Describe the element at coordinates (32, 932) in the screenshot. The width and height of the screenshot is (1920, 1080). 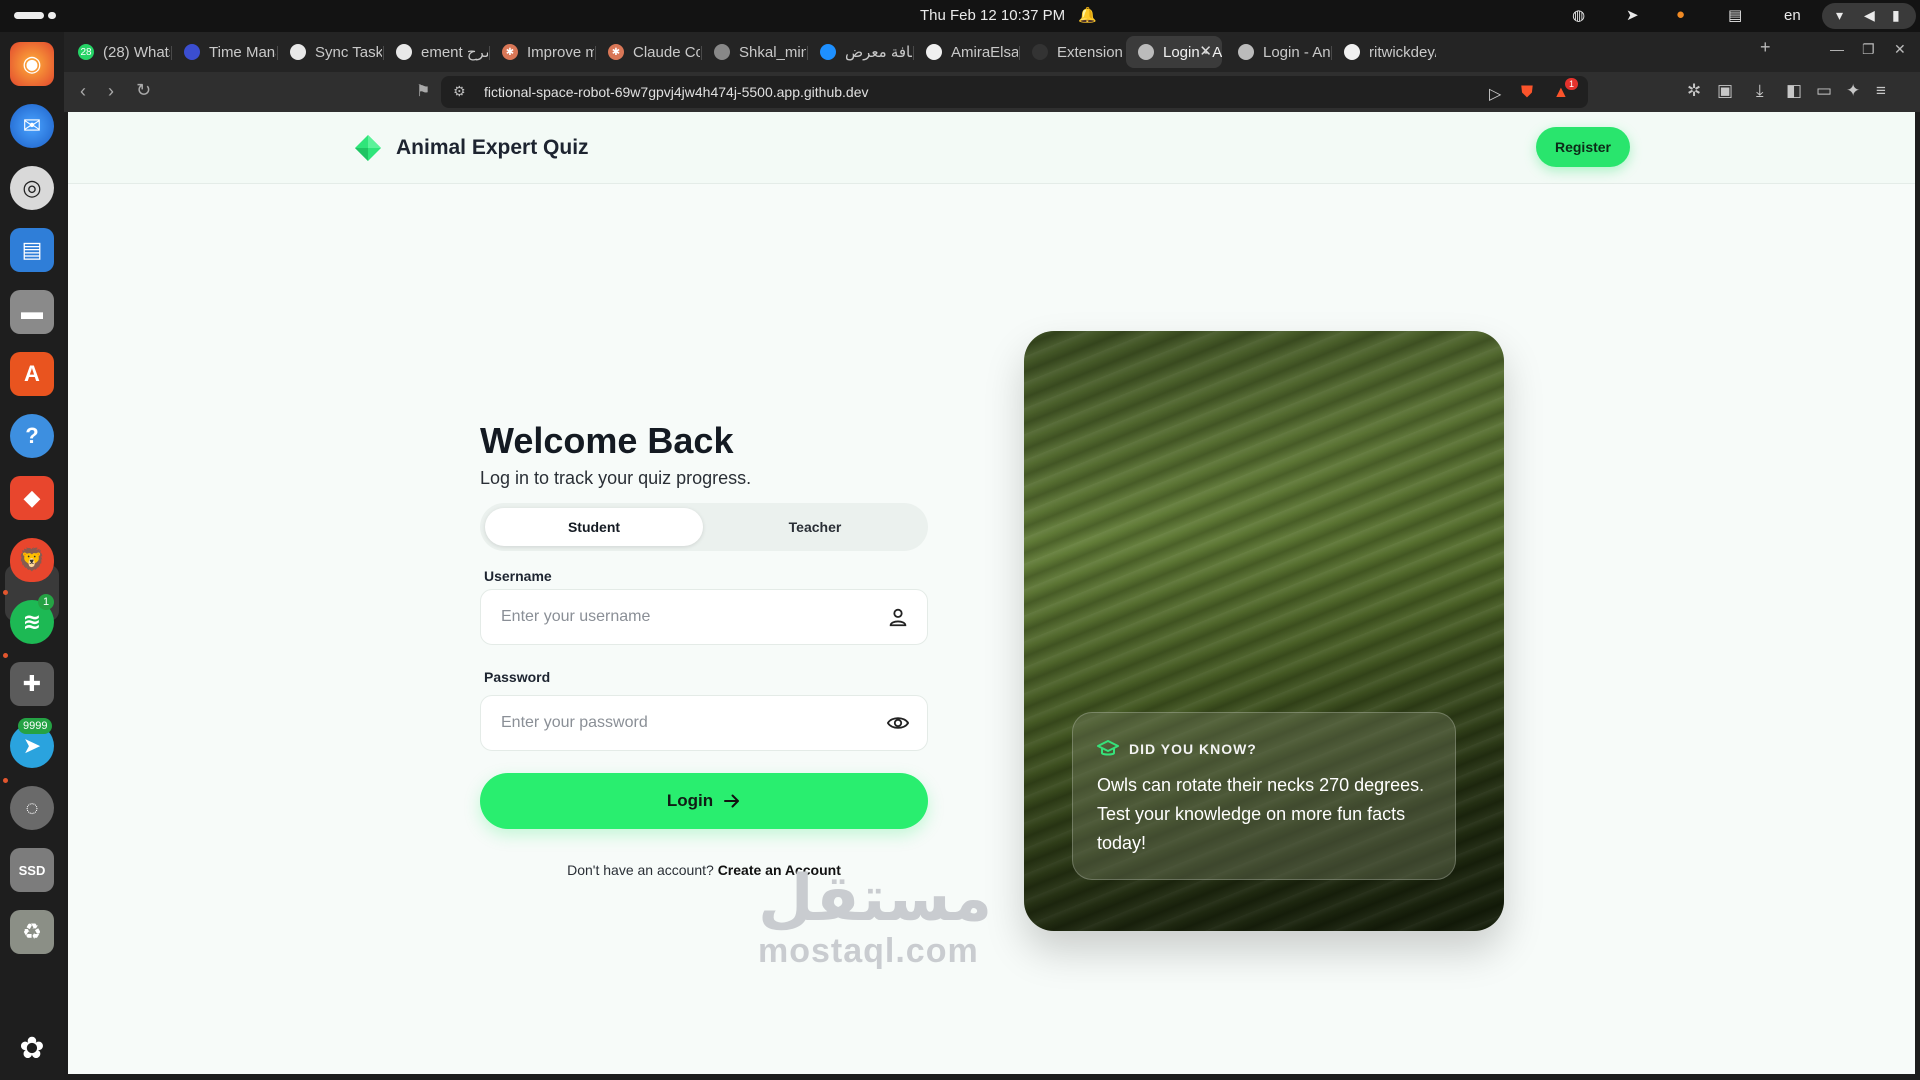
I see `trash-icon: ♻` at that location.